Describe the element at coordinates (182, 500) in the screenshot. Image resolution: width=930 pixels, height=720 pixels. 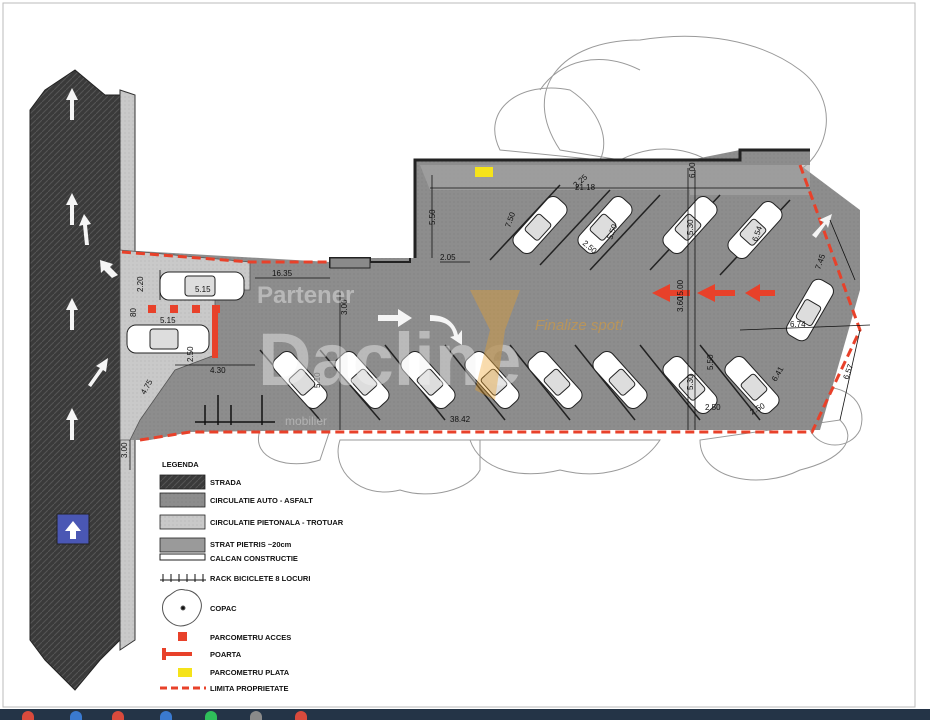
I see `legend-swatch-asfalt` at that location.